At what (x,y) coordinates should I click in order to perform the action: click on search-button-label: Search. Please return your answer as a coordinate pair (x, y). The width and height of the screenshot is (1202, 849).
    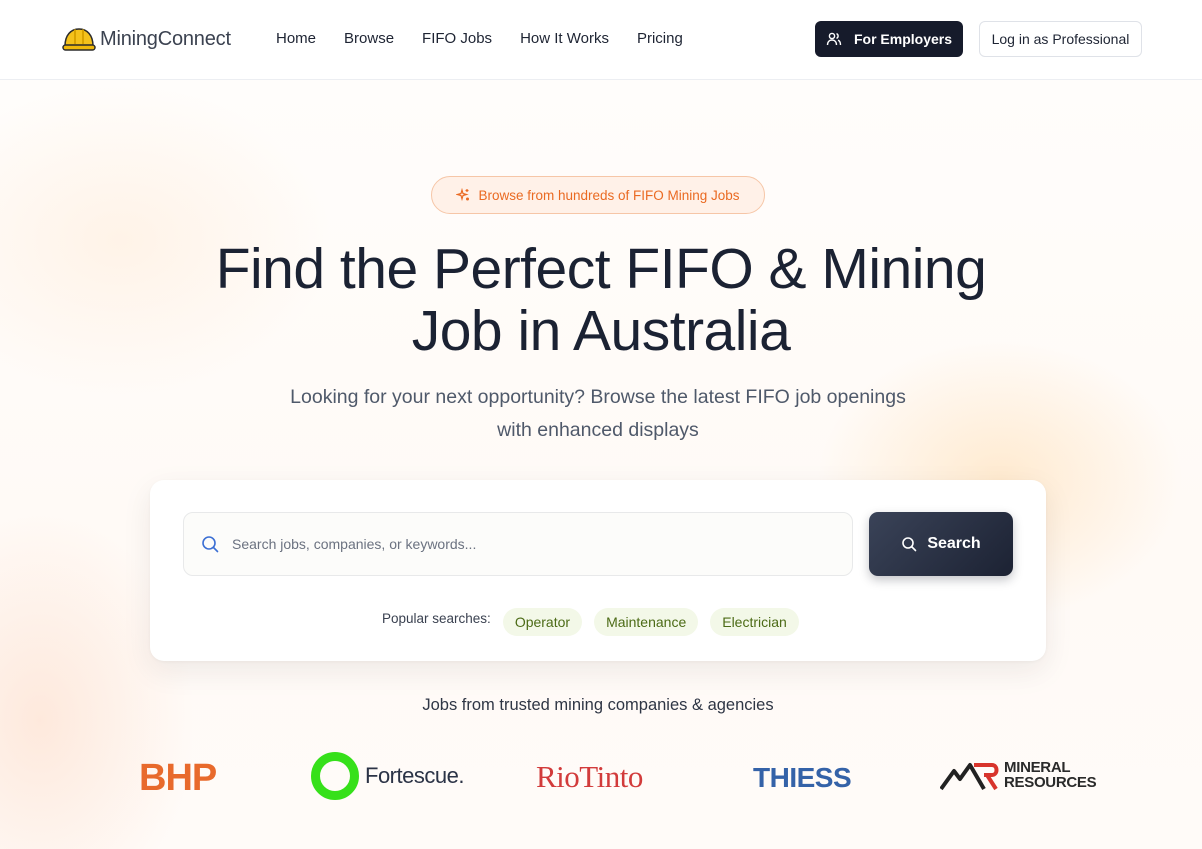
    Looking at the image, I should click on (954, 543).